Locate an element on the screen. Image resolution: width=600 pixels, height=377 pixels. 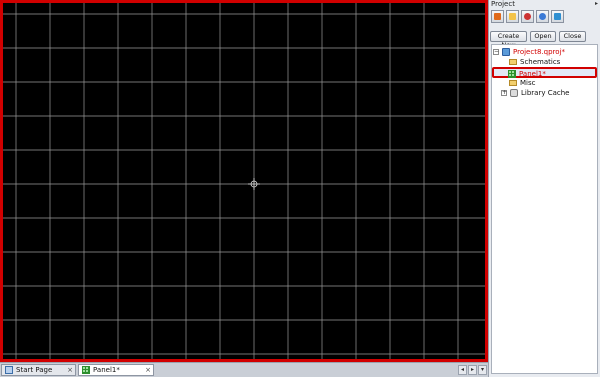
new-schematic-icon is located at coordinates (497, 16).